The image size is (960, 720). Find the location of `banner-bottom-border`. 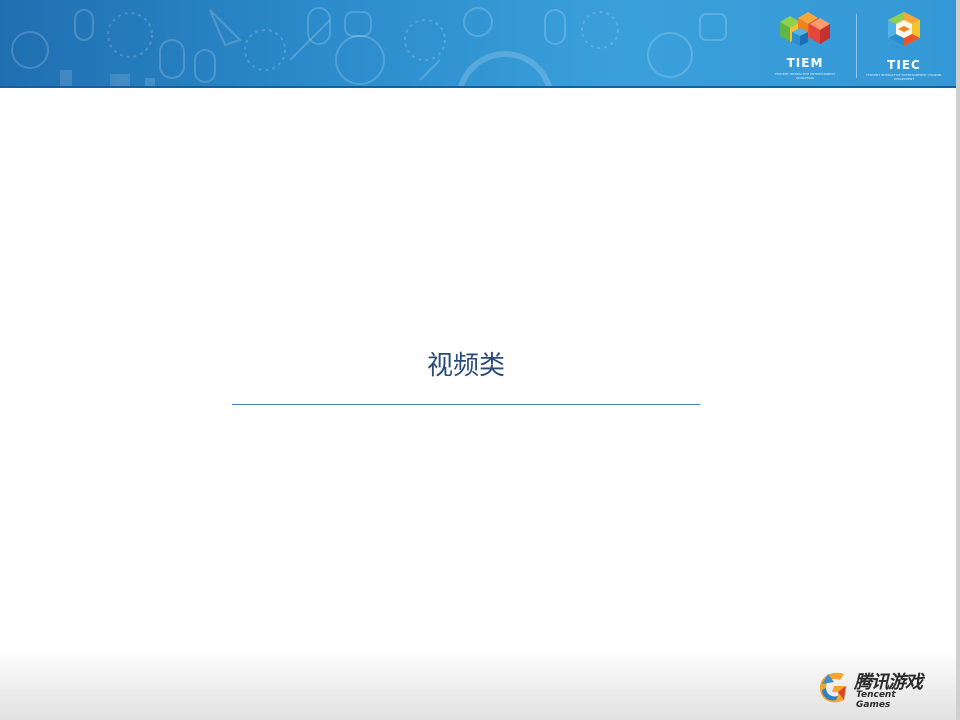

banner-bottom-border is located at coordinates (478, 87).